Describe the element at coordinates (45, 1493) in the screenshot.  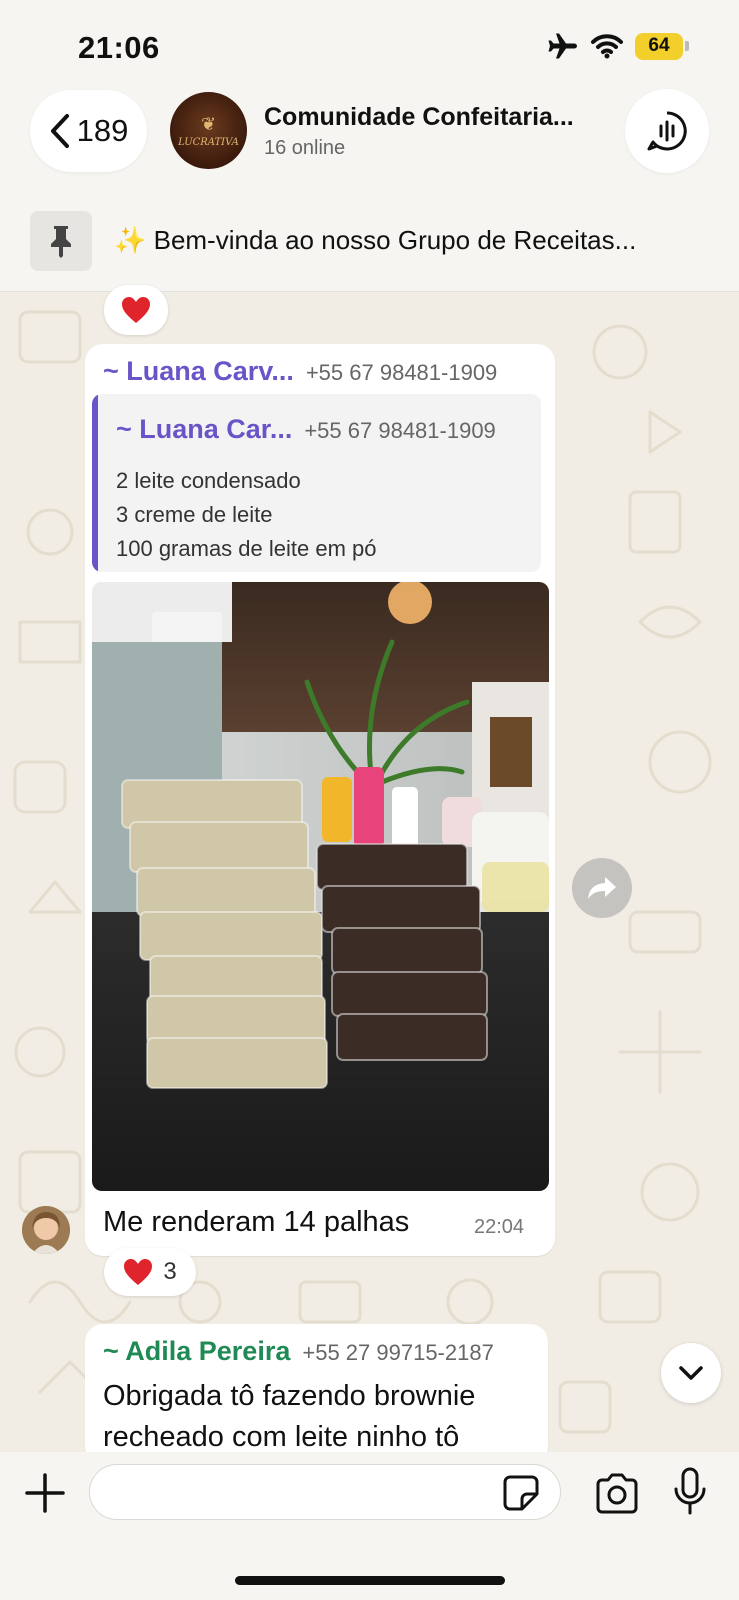
I see `plus-icon` at that location.